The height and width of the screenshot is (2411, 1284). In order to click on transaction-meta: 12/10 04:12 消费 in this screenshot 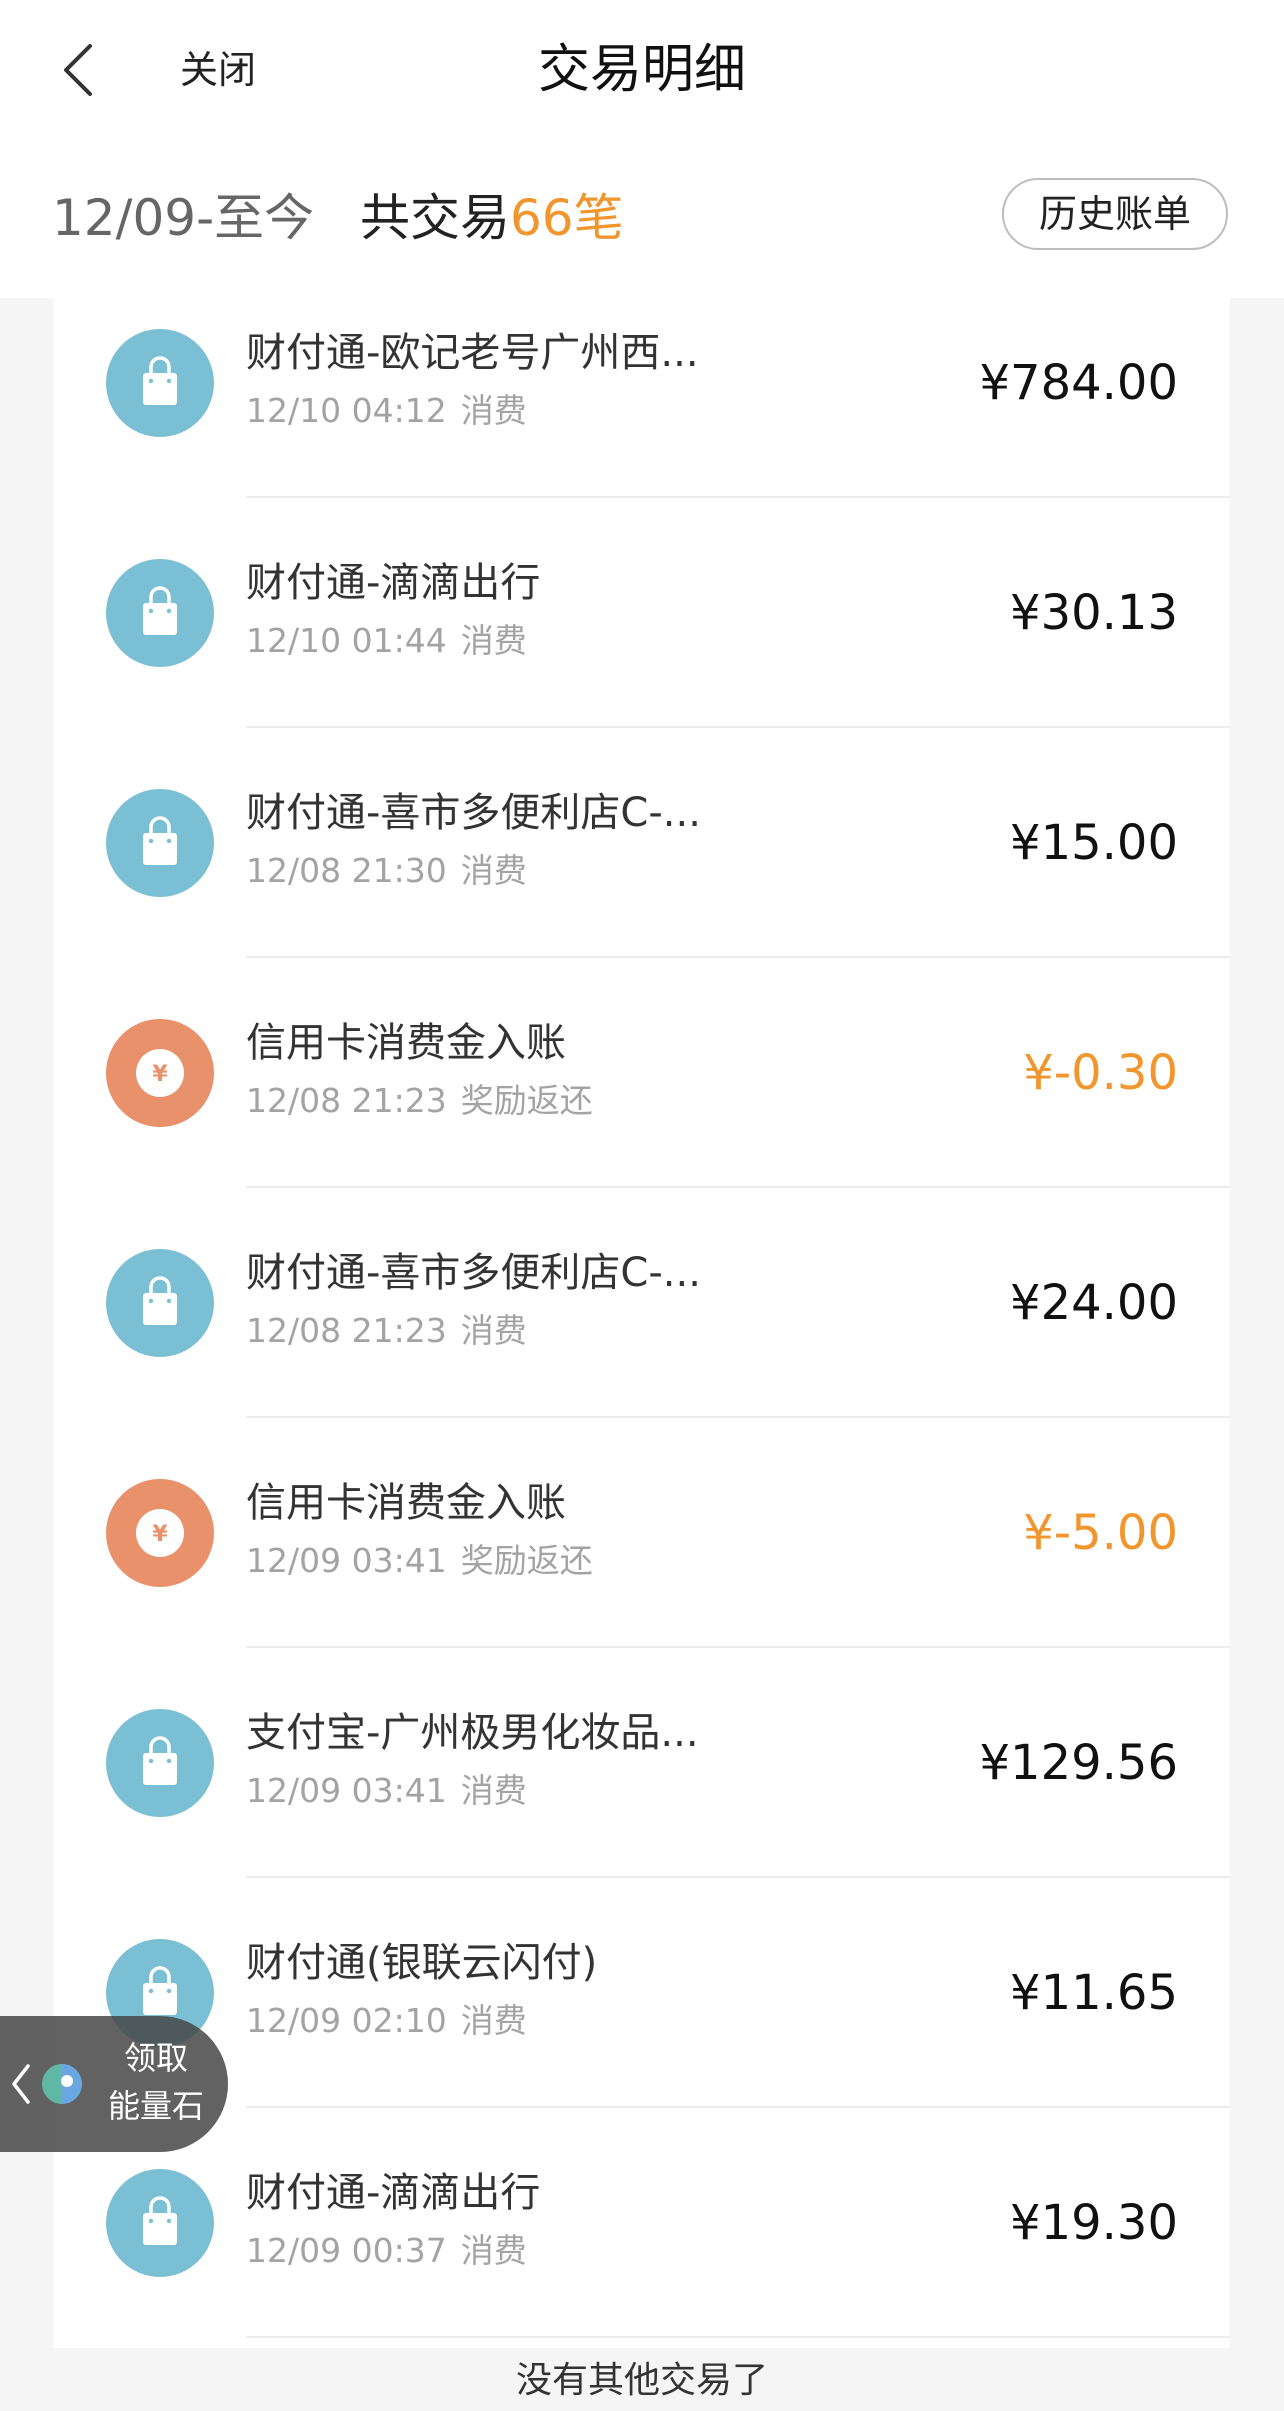, I will do `click(386, 411)`.